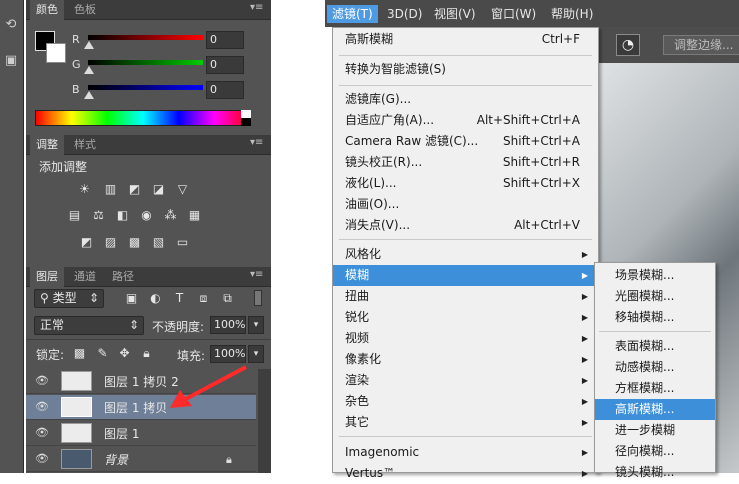 This screenshot has width=739, height=484. I want to click on brightness-icon: ☀, so click(84, 189).